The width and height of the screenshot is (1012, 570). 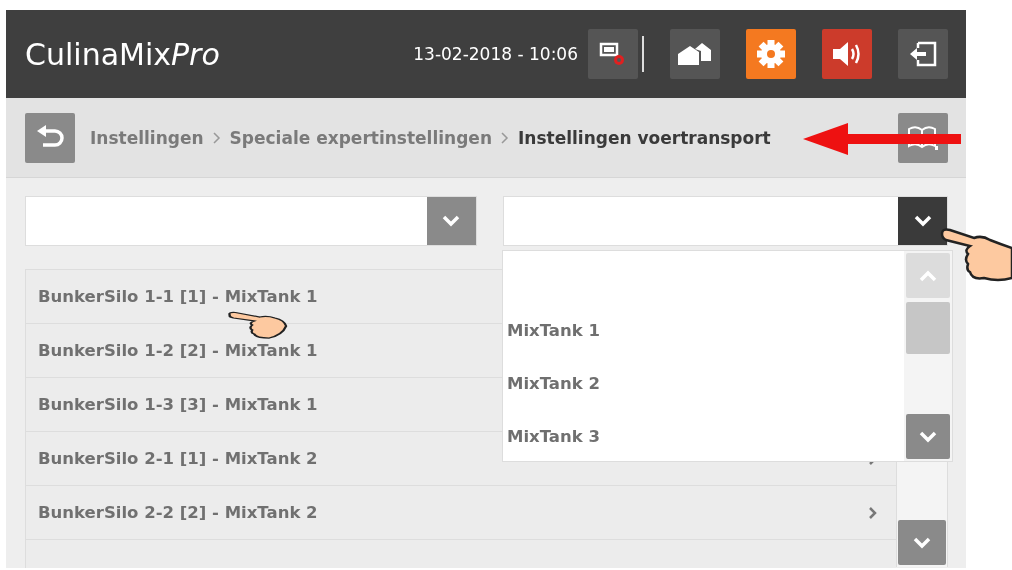 I want to click on breadcrumb-item: Speciale expertinstellingen, so click(x=360, y=137).